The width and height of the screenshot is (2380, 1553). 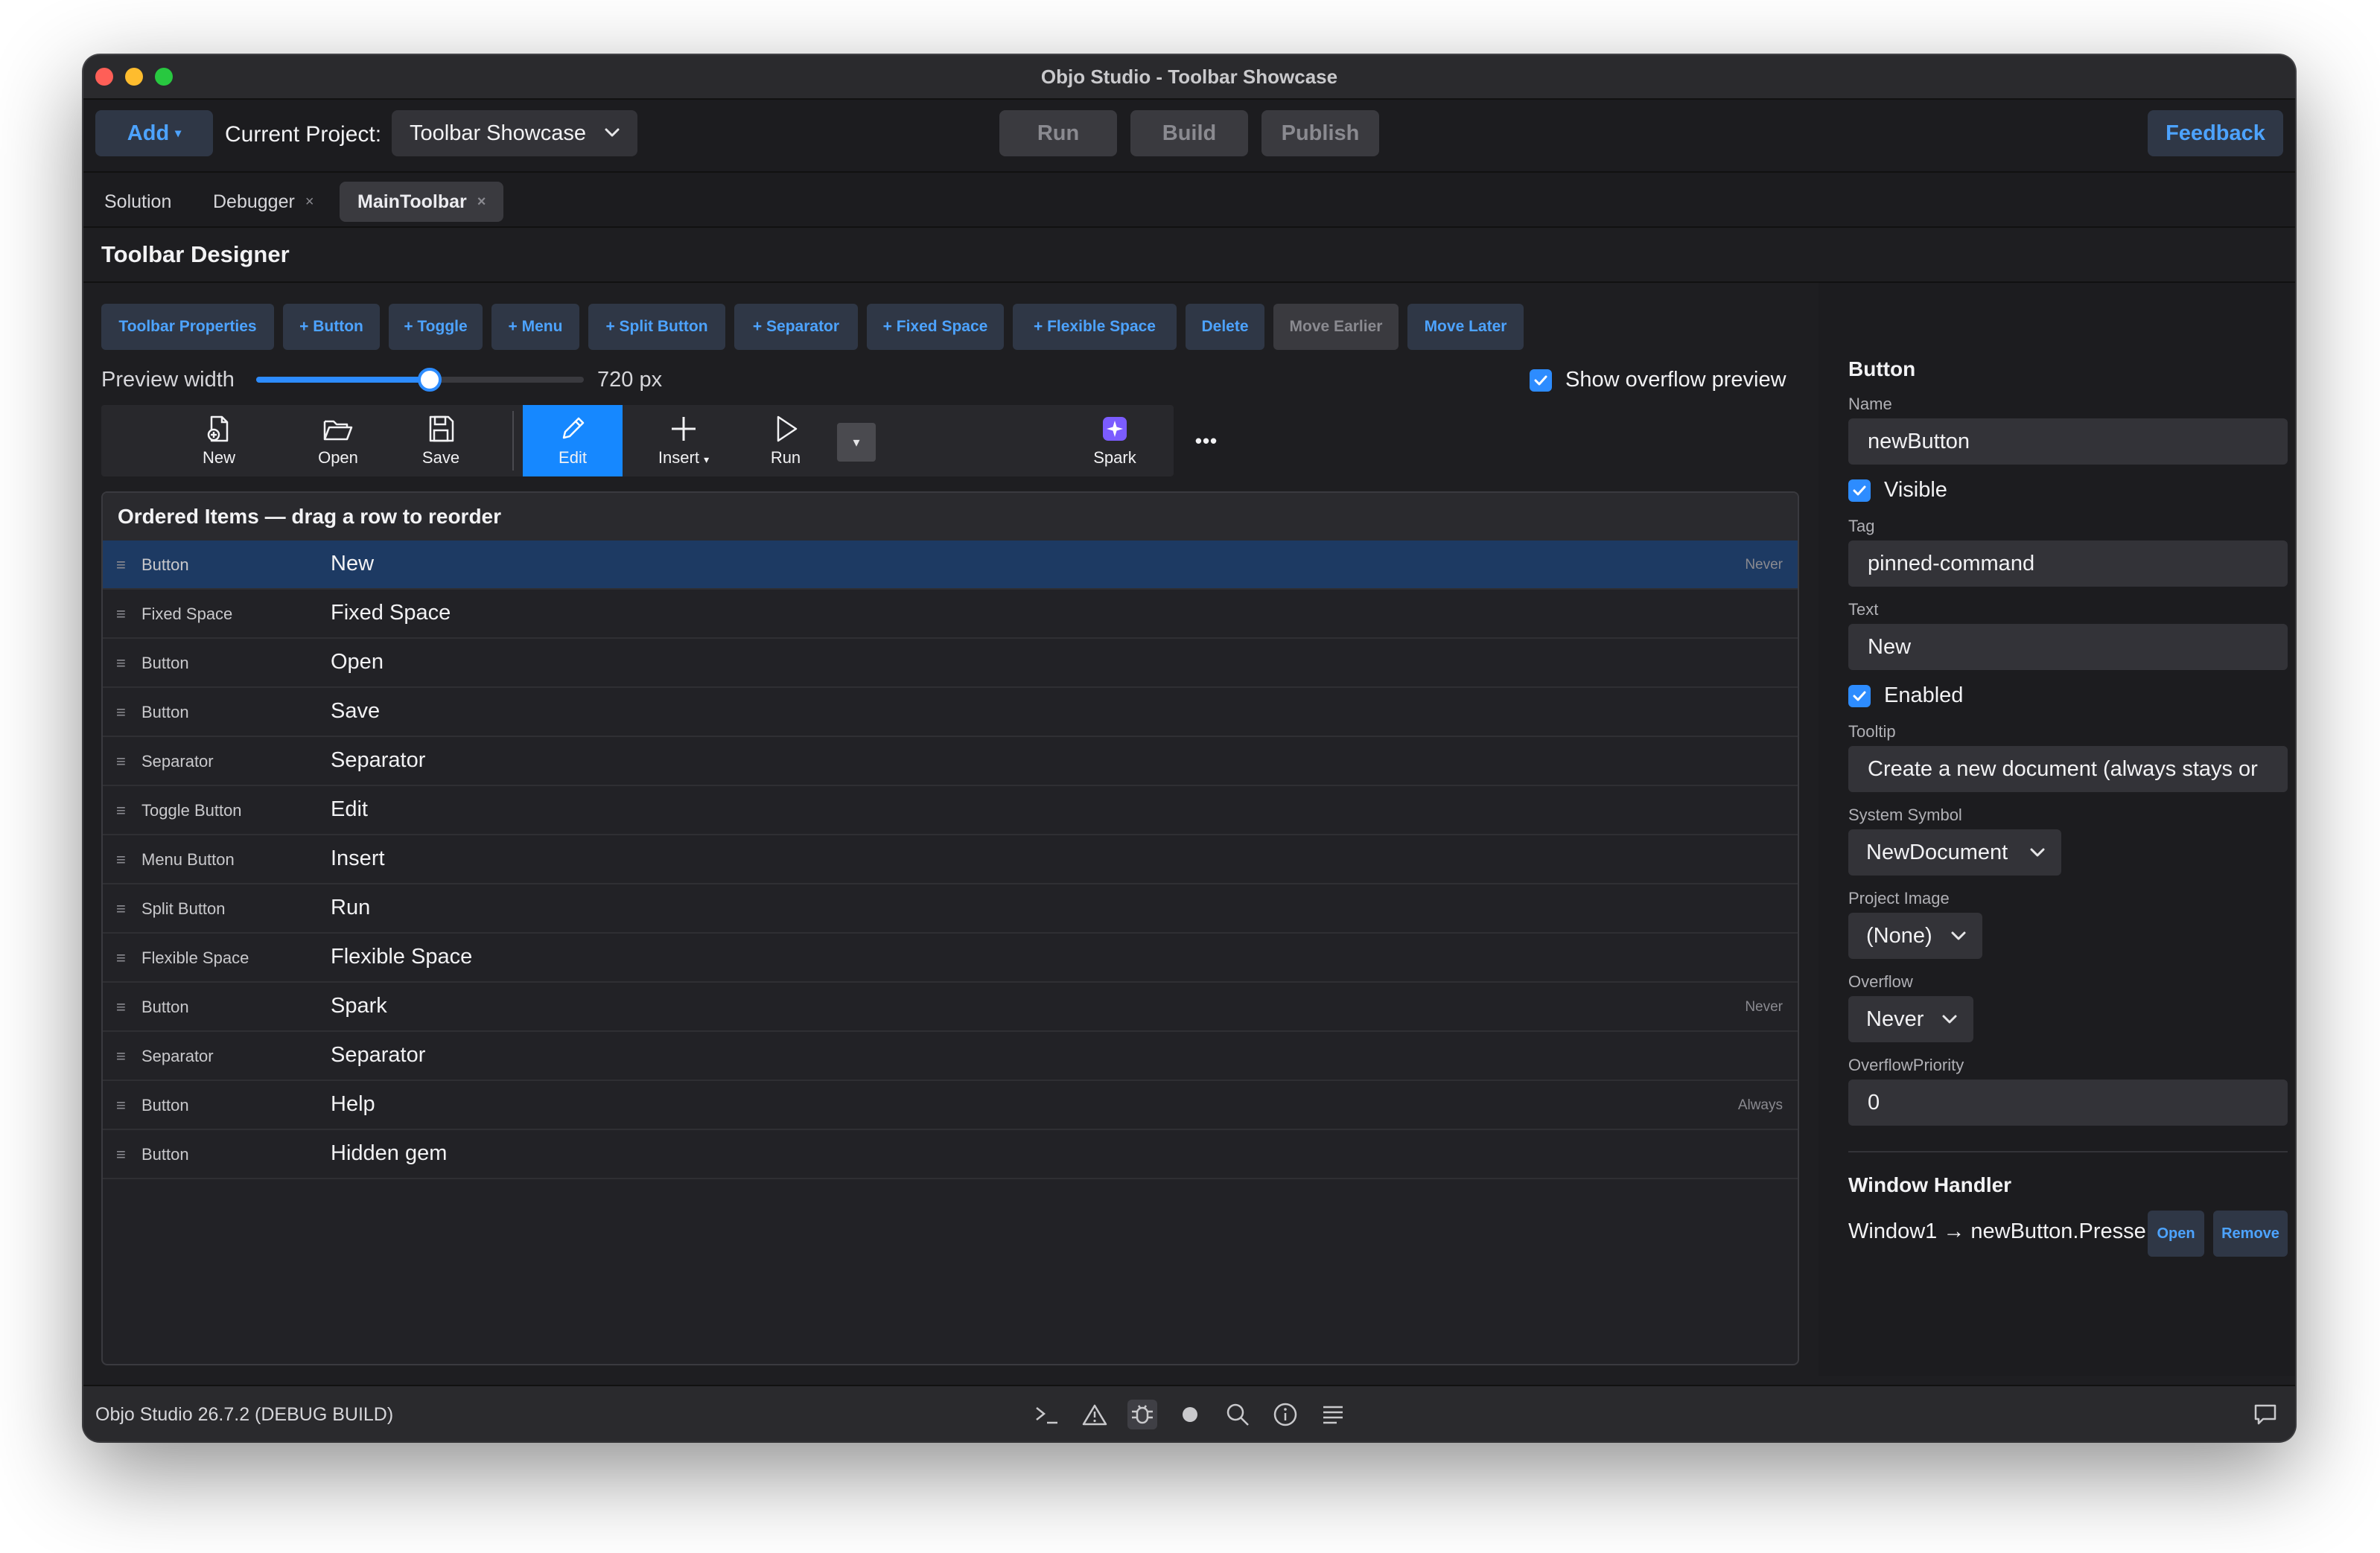 I want to click on list-item: ≡ Button Hidden gem, so click(x=950, y=1154).